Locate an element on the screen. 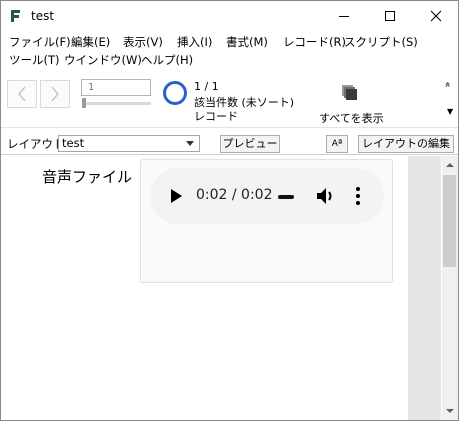  maximize-button is located at coordinates (390, 16).